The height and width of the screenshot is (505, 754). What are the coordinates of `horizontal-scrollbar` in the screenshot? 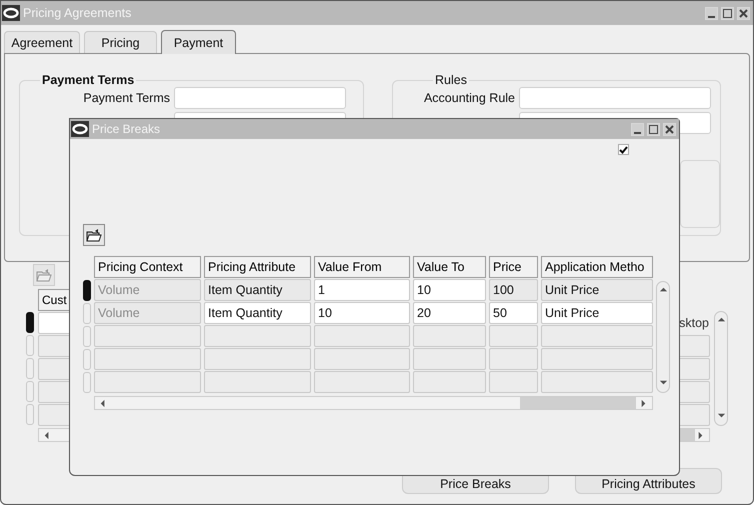 It's located at (373, 403).